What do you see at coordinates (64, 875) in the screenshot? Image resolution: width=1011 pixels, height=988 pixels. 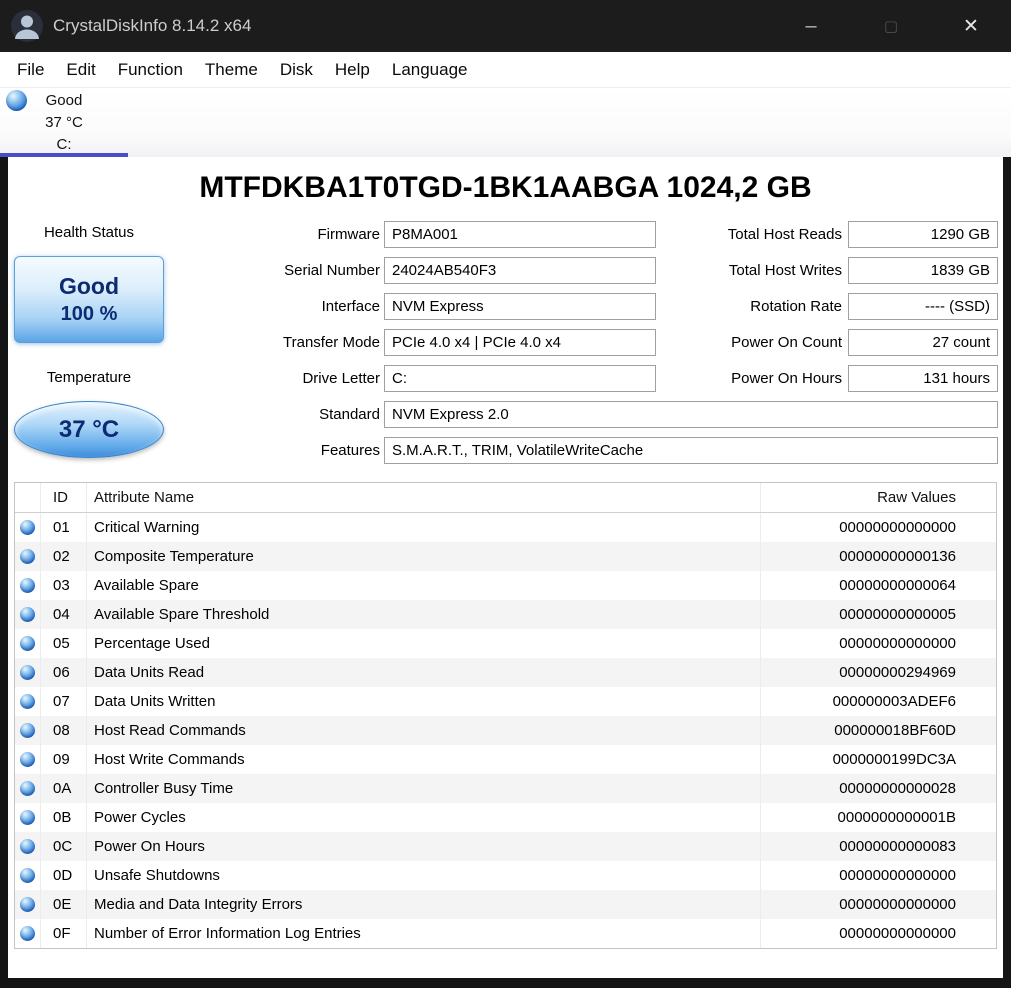 I see `smart-attribute-id: 0D` at bounding box center [64, 875].